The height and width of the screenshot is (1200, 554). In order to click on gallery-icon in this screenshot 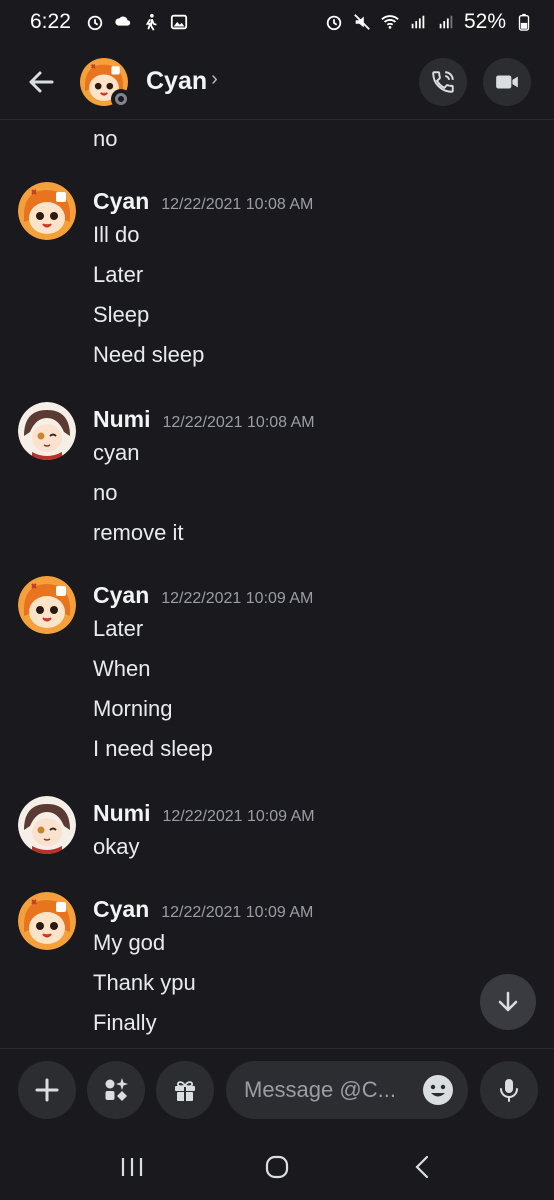, I will do `click(179, 22)`.